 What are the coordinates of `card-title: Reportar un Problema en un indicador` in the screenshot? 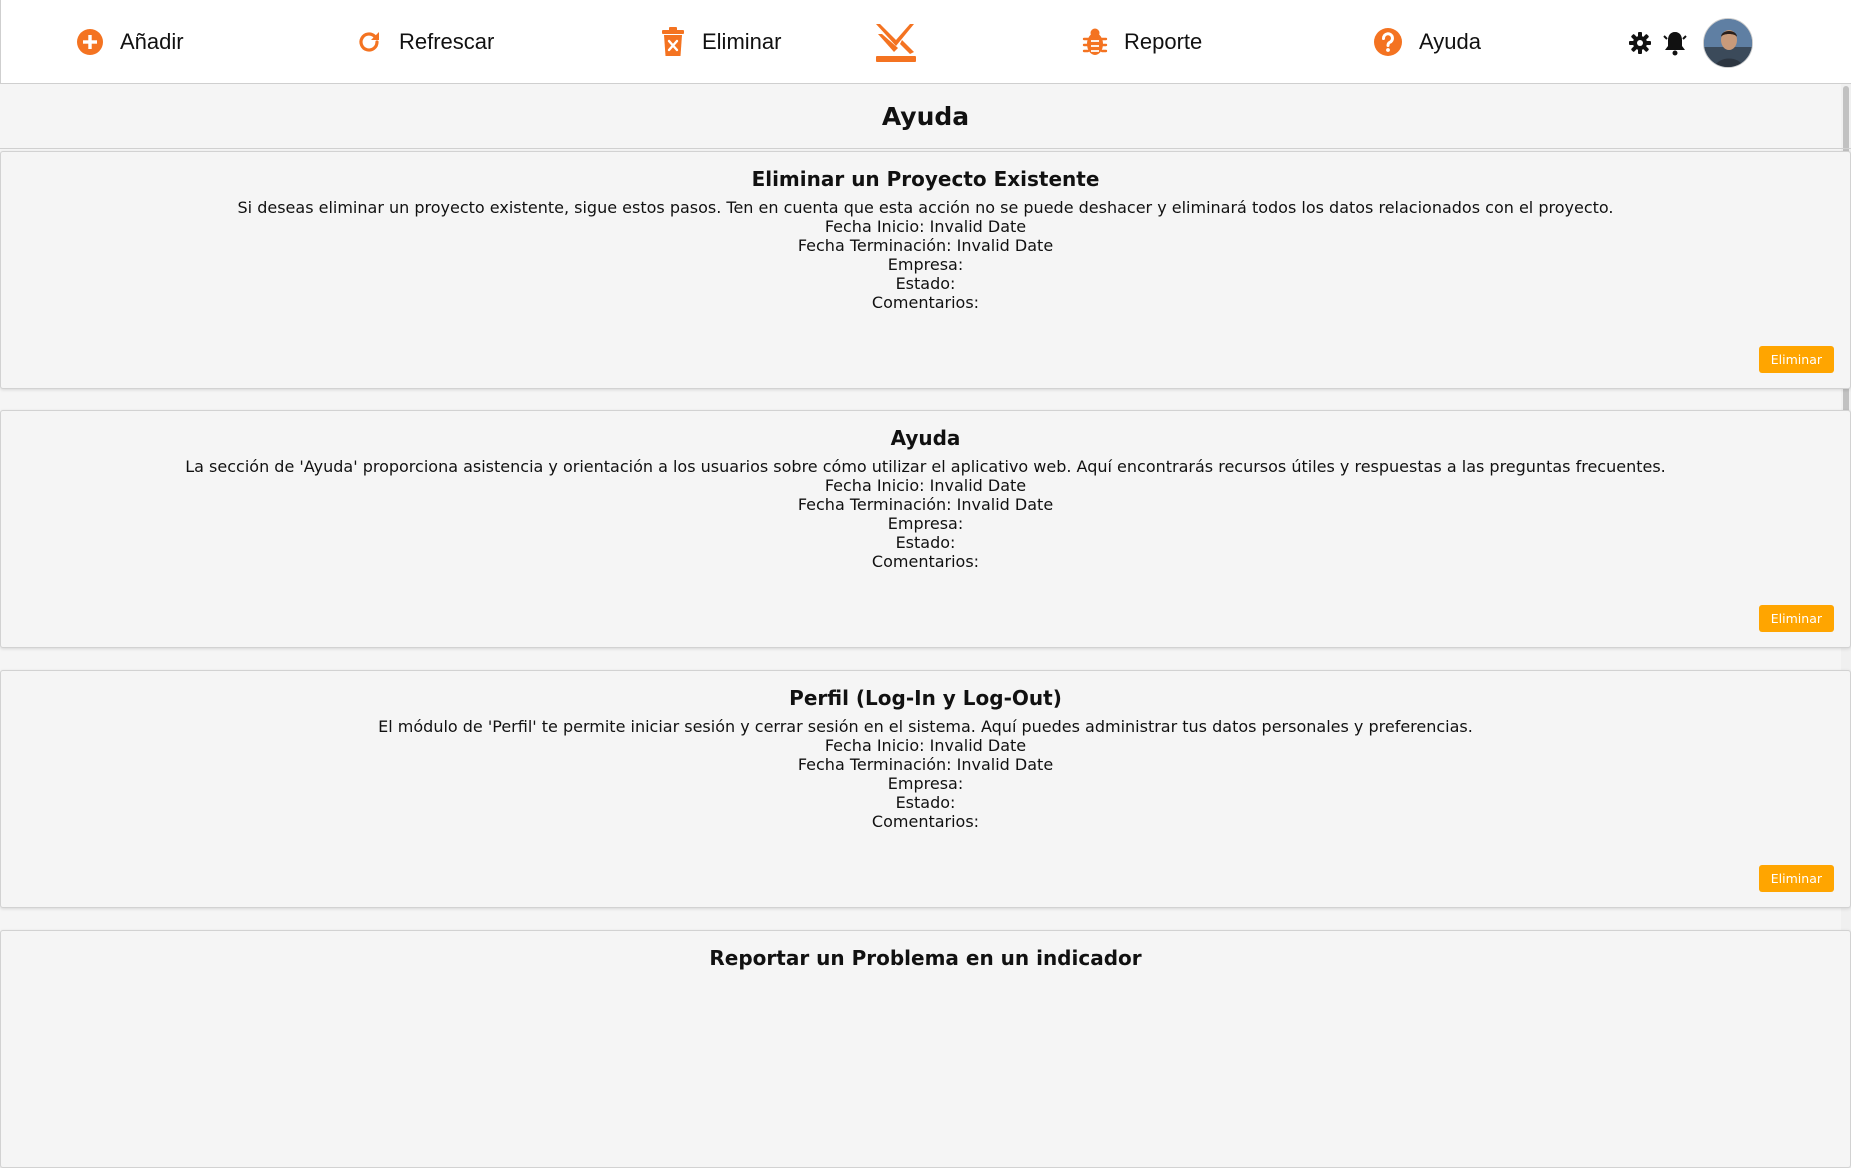 It's located at (925, 958).